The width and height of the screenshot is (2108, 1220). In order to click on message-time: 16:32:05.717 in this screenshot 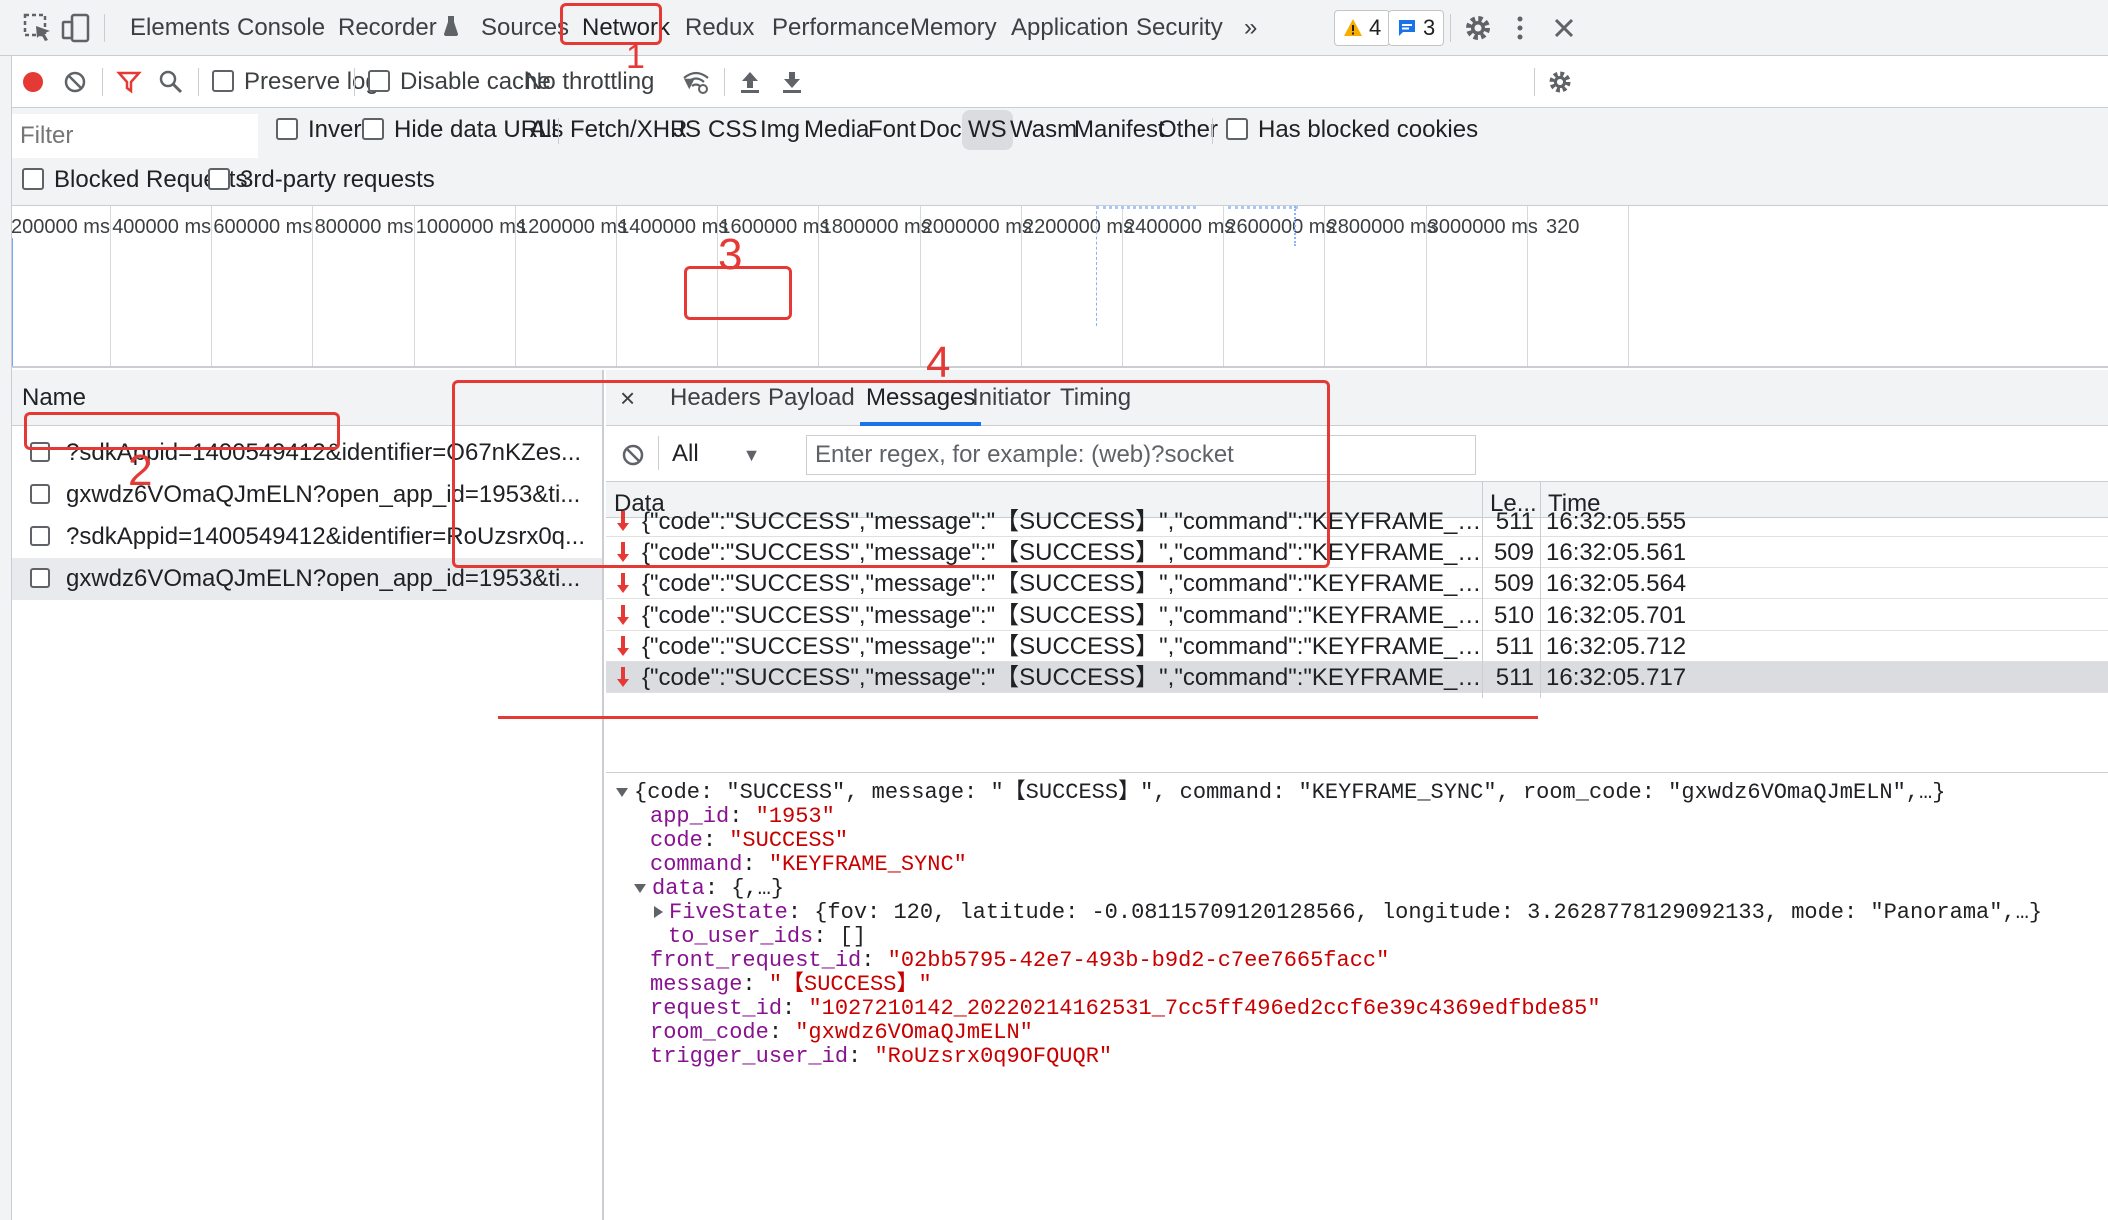, I will do `click(1616, 677)`.